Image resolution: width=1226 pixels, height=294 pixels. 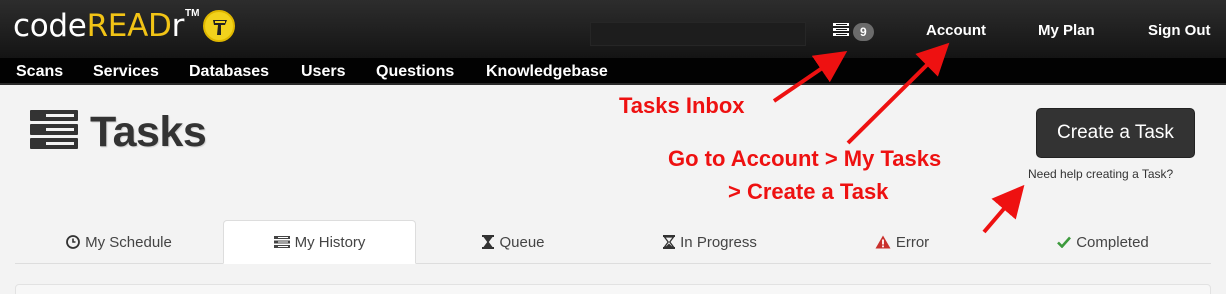 What do you see at coordinates (912, 242) in the screenshot?
I see `tab-label: Error` at bounding box center [912, 242].